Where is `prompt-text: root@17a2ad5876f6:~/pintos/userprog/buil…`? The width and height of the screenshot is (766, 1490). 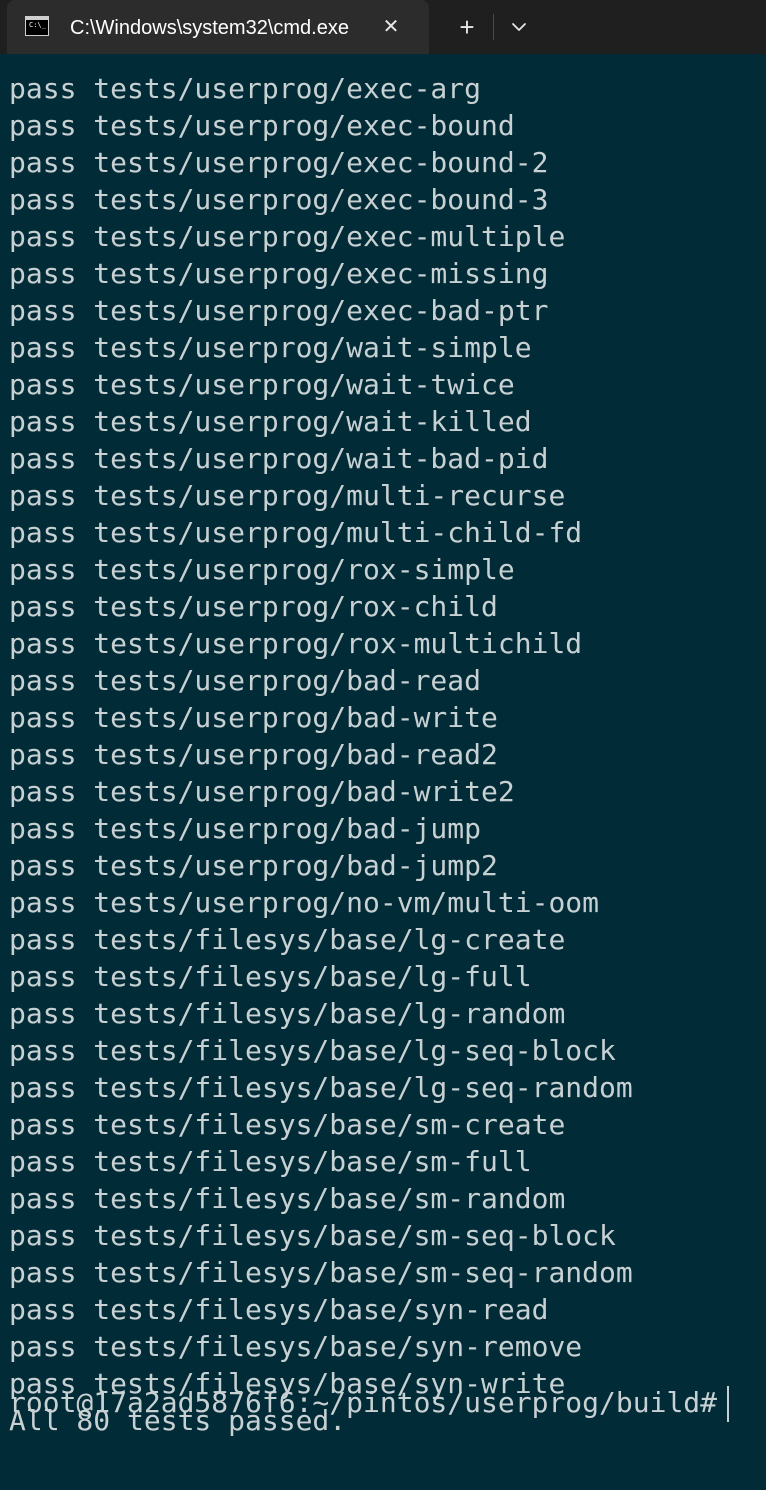
prompt-text: root@17a2ad5876f6:~/pintos/userprog/buil… is located at coordinates (363, 1402).